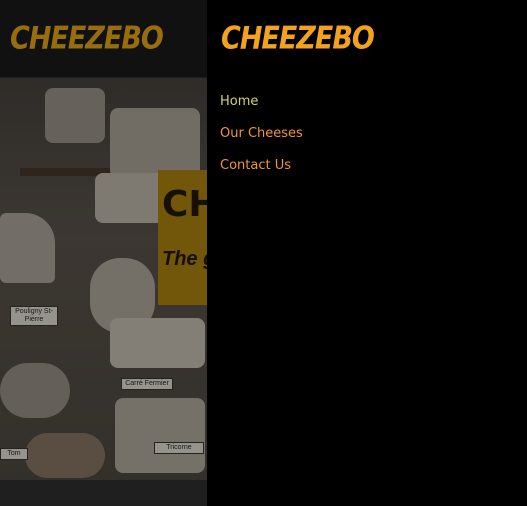  What do you see at coordinates (298, 39) in the screenshot?
I see `nav-logo: CHEEZEBO` at bounding box center [298, 39].